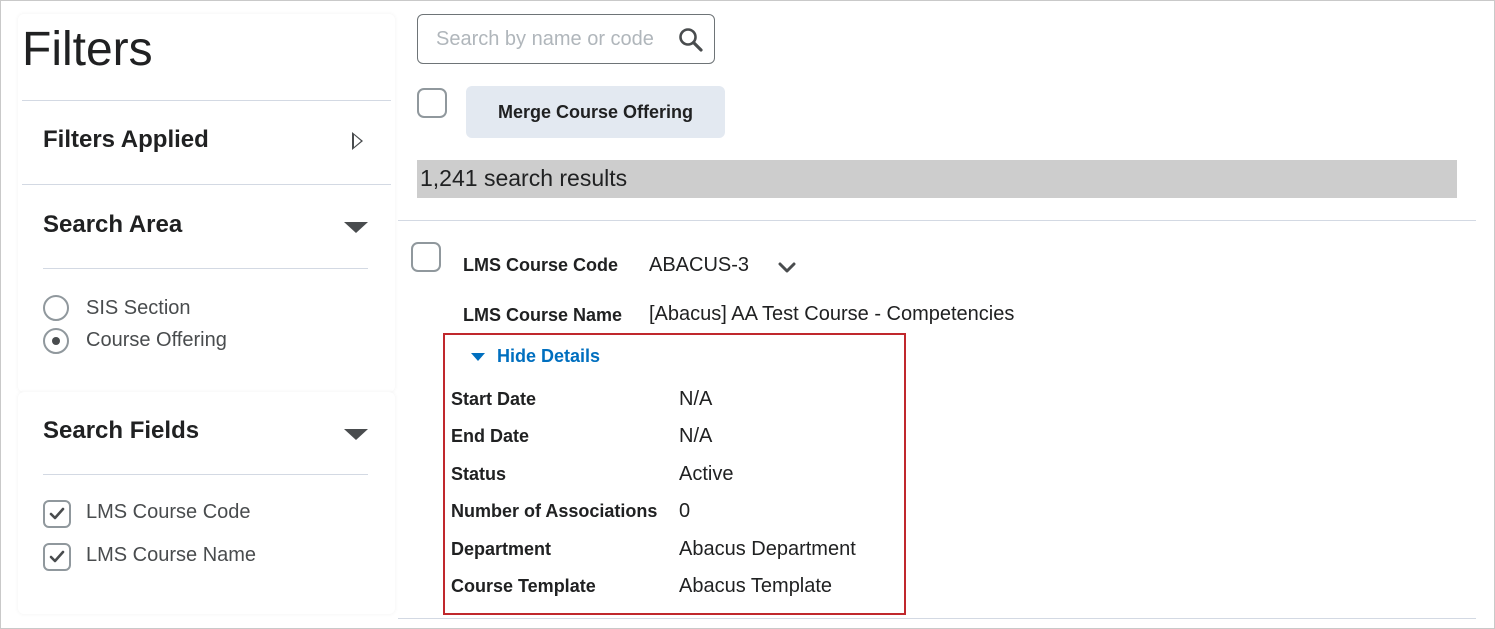 The height and width of the screenshot is (629, 1495). I want to click on detail-value: Abacus Template, so click(756, 586).